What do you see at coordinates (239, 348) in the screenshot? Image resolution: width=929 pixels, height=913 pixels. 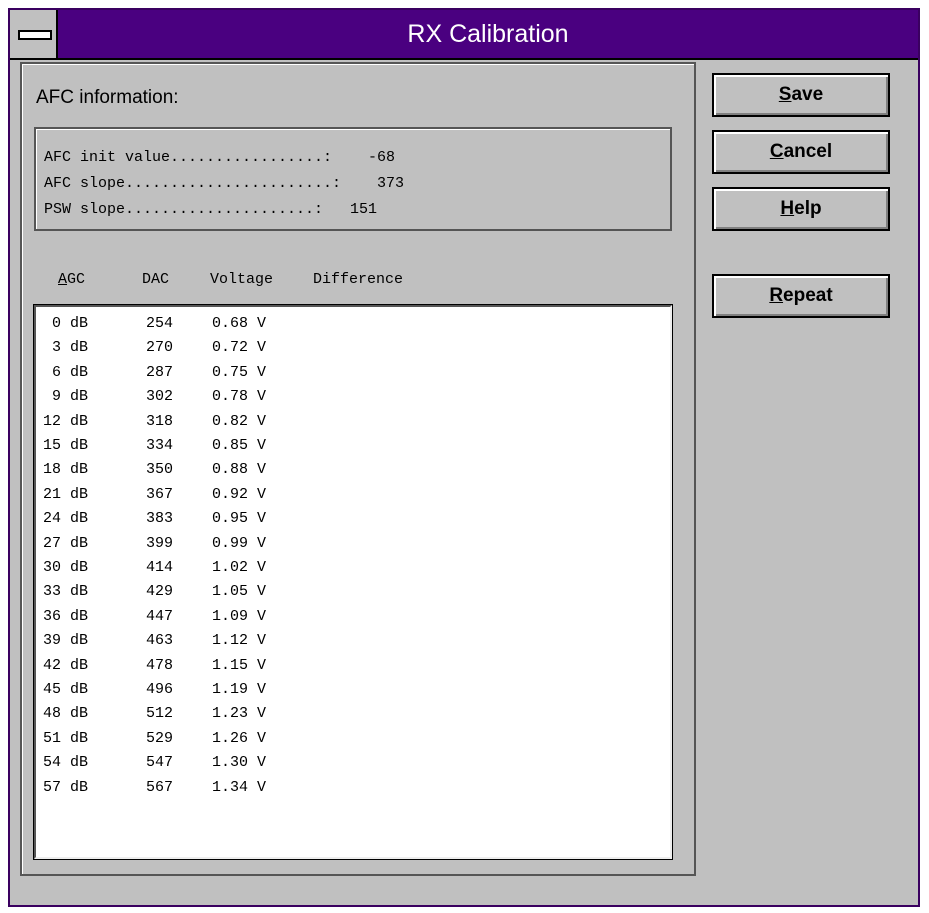 I see `voltage-cell: 0.72 V` at bounding box center [239, 348].